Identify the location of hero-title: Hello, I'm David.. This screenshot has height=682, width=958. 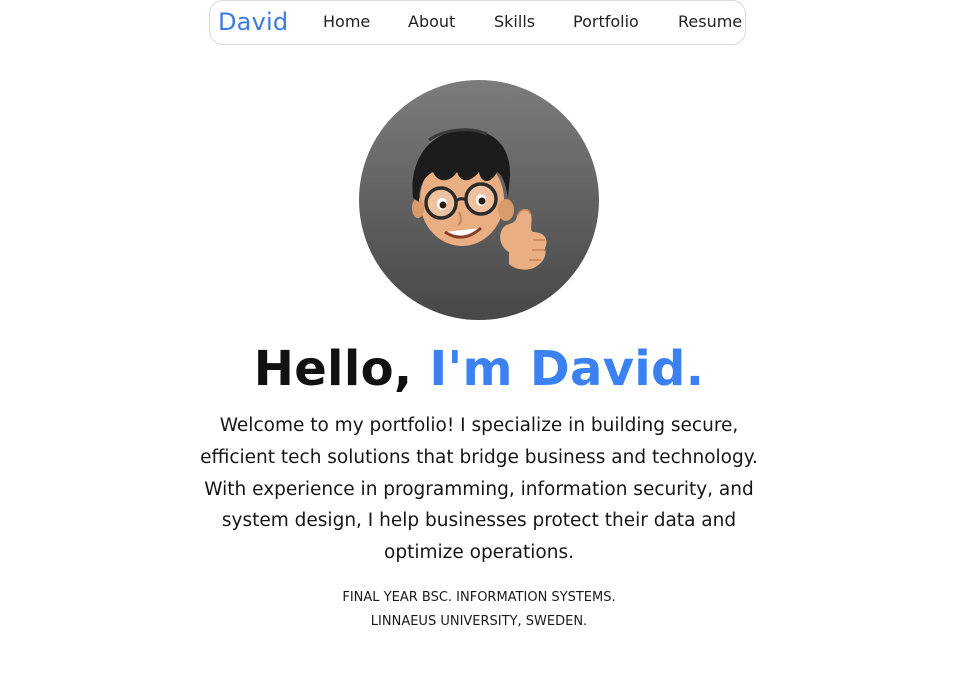
(479, 369).